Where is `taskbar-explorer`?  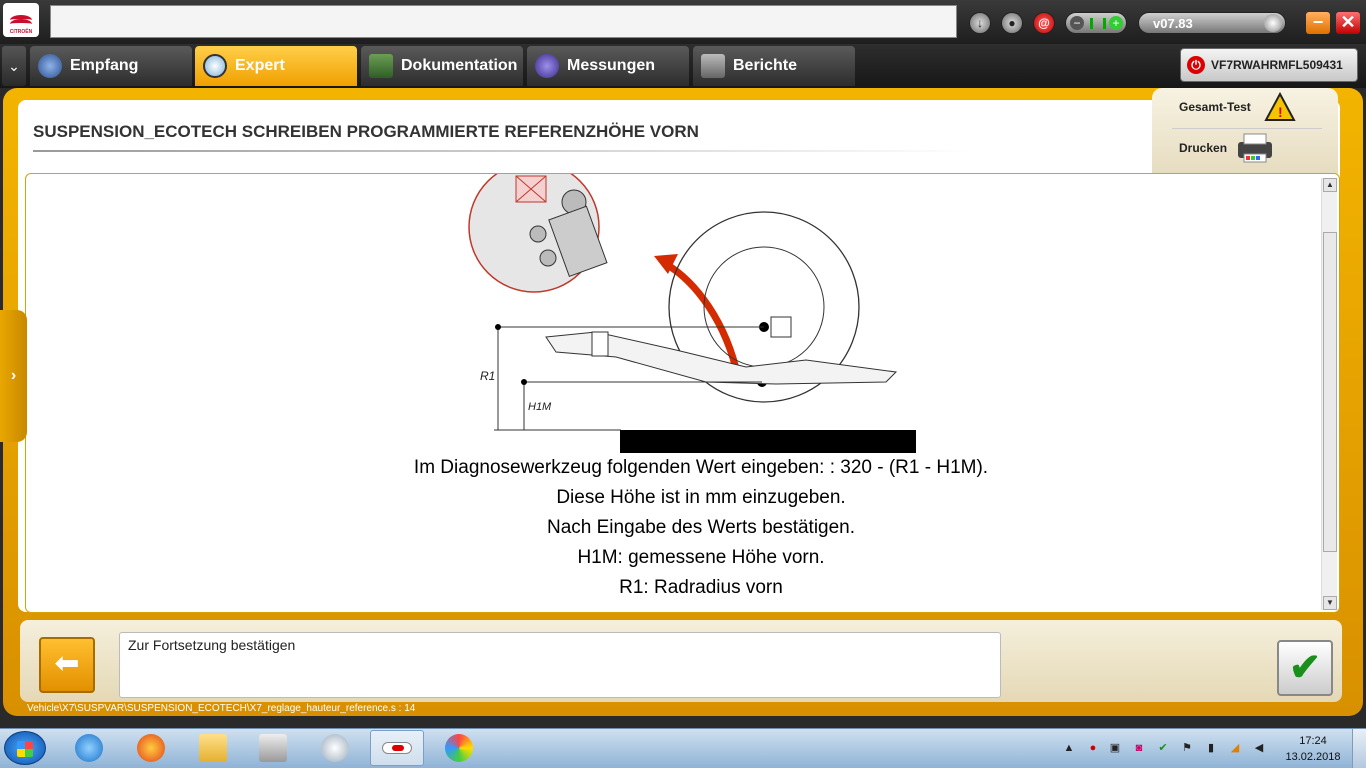 taskbar-explorer is located at coordinates (213, 748).